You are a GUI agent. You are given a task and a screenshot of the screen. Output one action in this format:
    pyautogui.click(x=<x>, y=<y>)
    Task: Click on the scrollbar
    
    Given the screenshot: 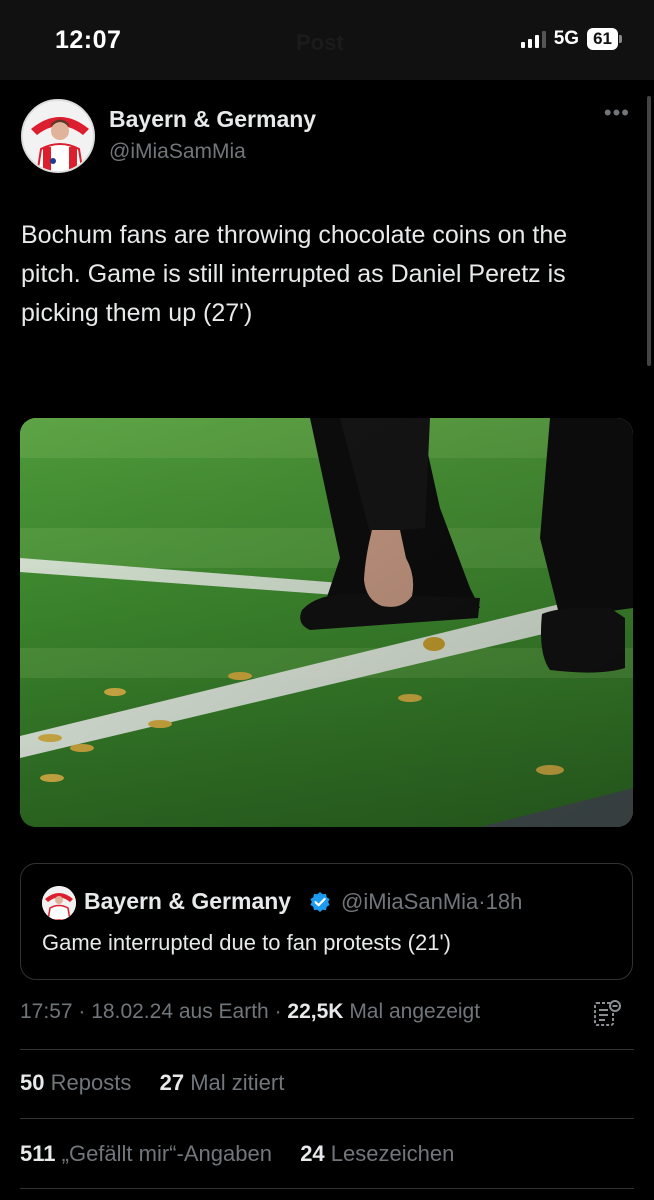 What is the action you would take?
    pyautogui.click(x=649, y=231)
    